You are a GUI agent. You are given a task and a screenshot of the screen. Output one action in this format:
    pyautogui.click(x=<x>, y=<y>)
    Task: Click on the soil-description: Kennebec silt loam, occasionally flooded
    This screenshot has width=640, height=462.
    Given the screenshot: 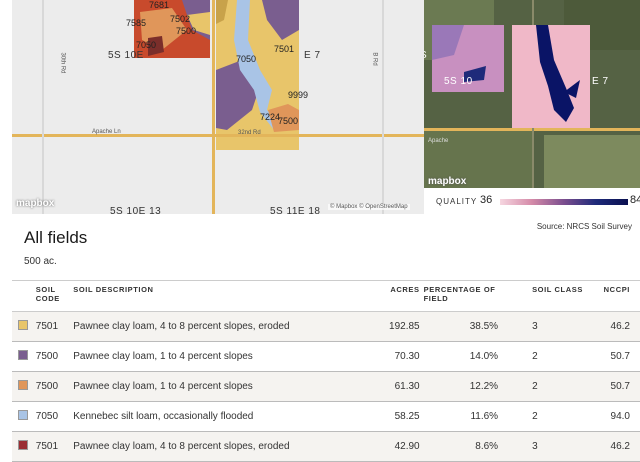 What is the action you would take?
    pyautogui.click(x=217, y=416)
    